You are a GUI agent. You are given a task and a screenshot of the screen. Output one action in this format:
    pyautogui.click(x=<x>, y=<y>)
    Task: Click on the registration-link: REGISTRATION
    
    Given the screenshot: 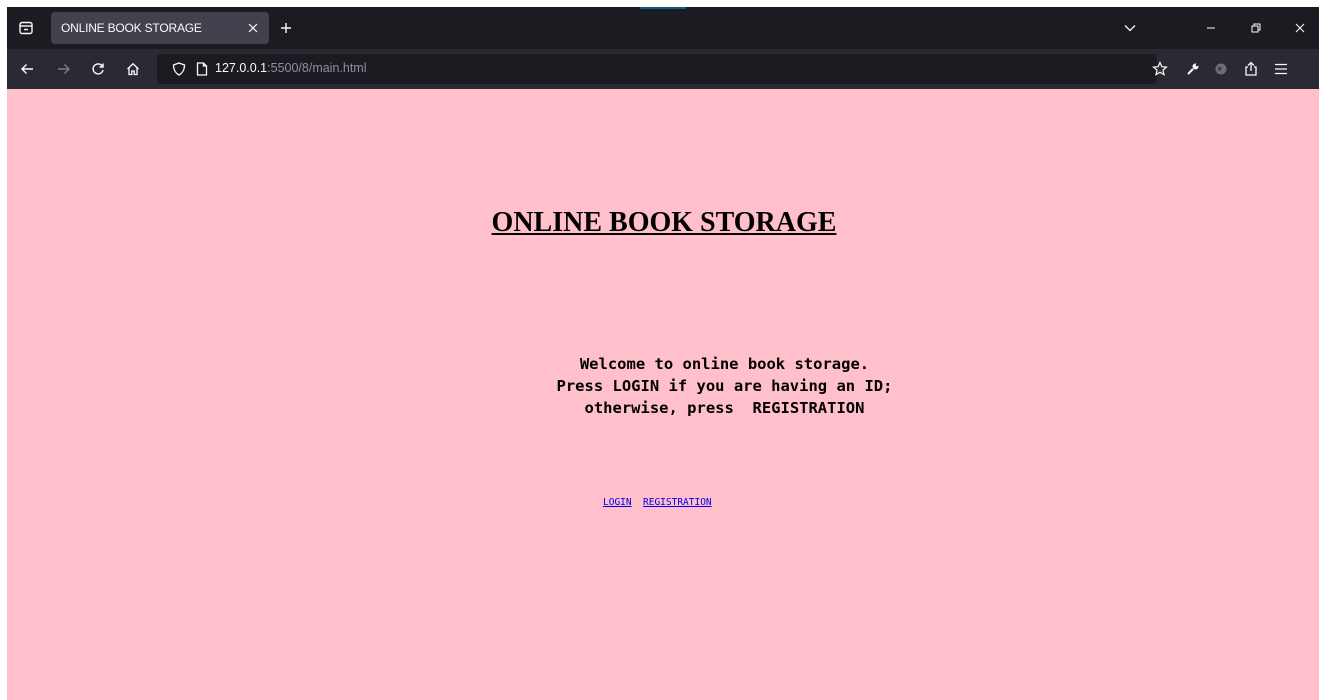 What is the action you would take?
    pyautogui.click(x=677, y=502)
    